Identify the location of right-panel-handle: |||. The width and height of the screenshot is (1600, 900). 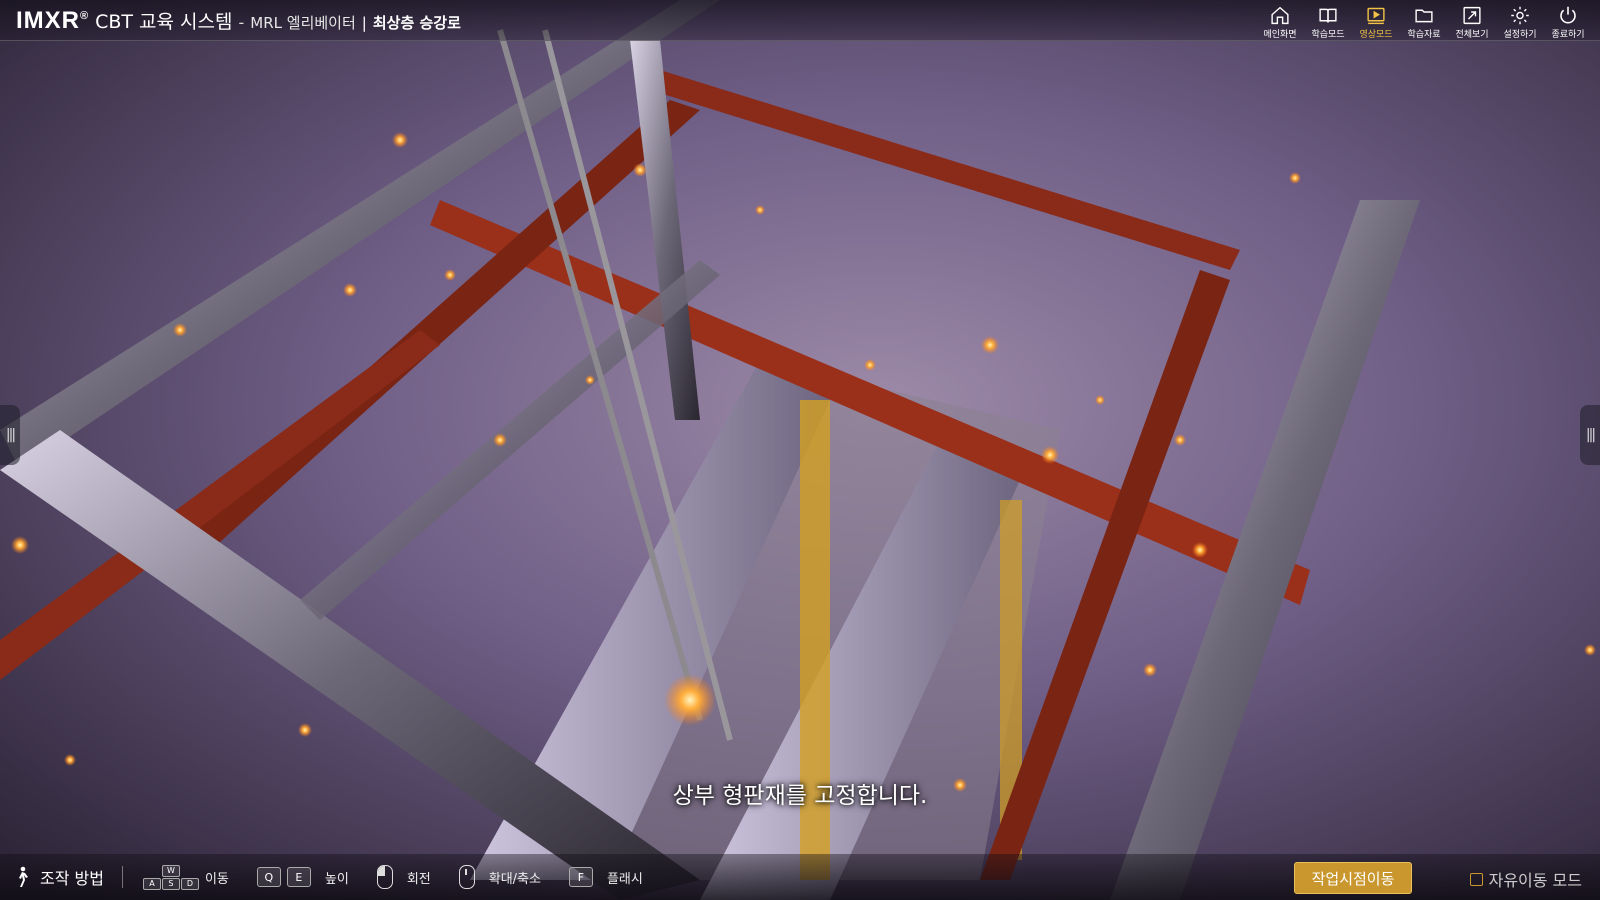
(1590, 435).